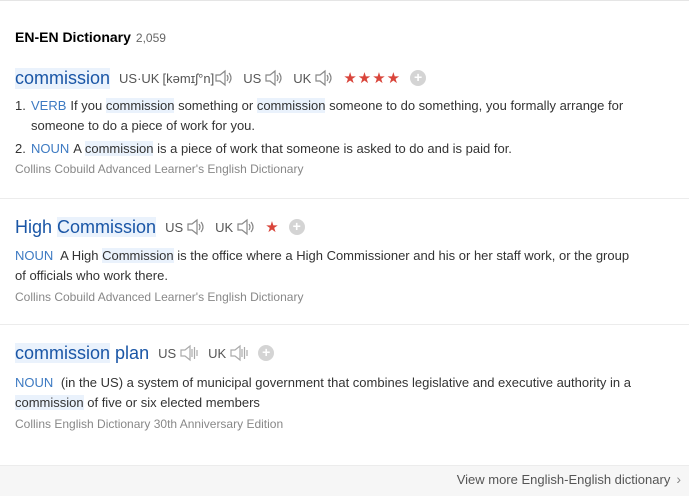  Describe the element at coordinates (188, 78) in the screenshot. I see `ipa-text: [kəmɪʃ°n]` at that location.